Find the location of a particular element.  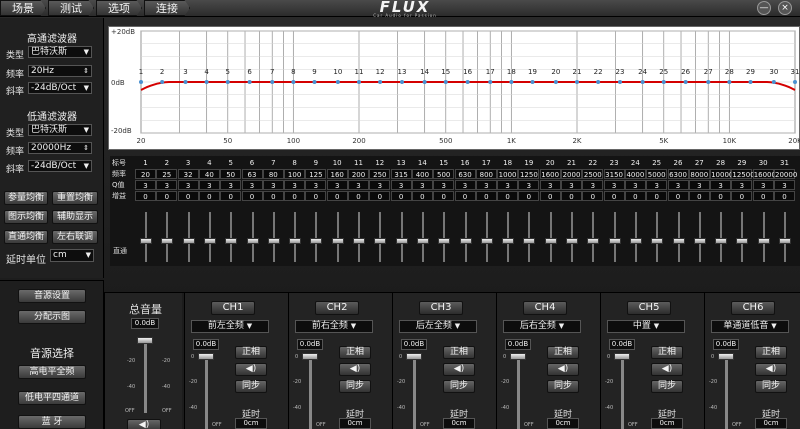

band-freq: 6300 is located at coordinates (678, 174).